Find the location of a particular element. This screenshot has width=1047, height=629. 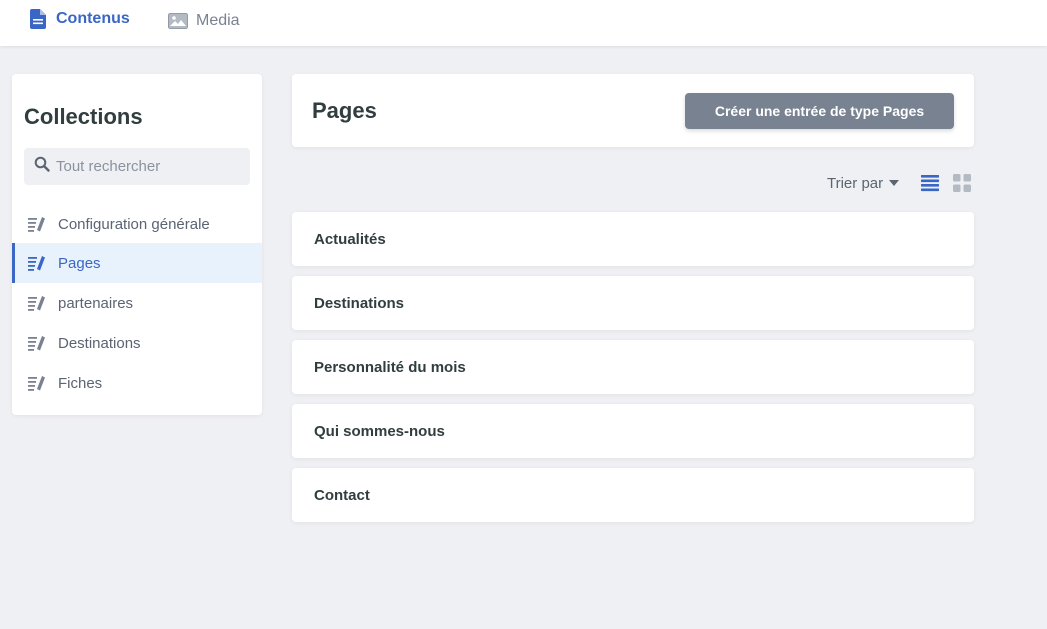

sidebar-title: Collections is located at coordinates (83, 116).